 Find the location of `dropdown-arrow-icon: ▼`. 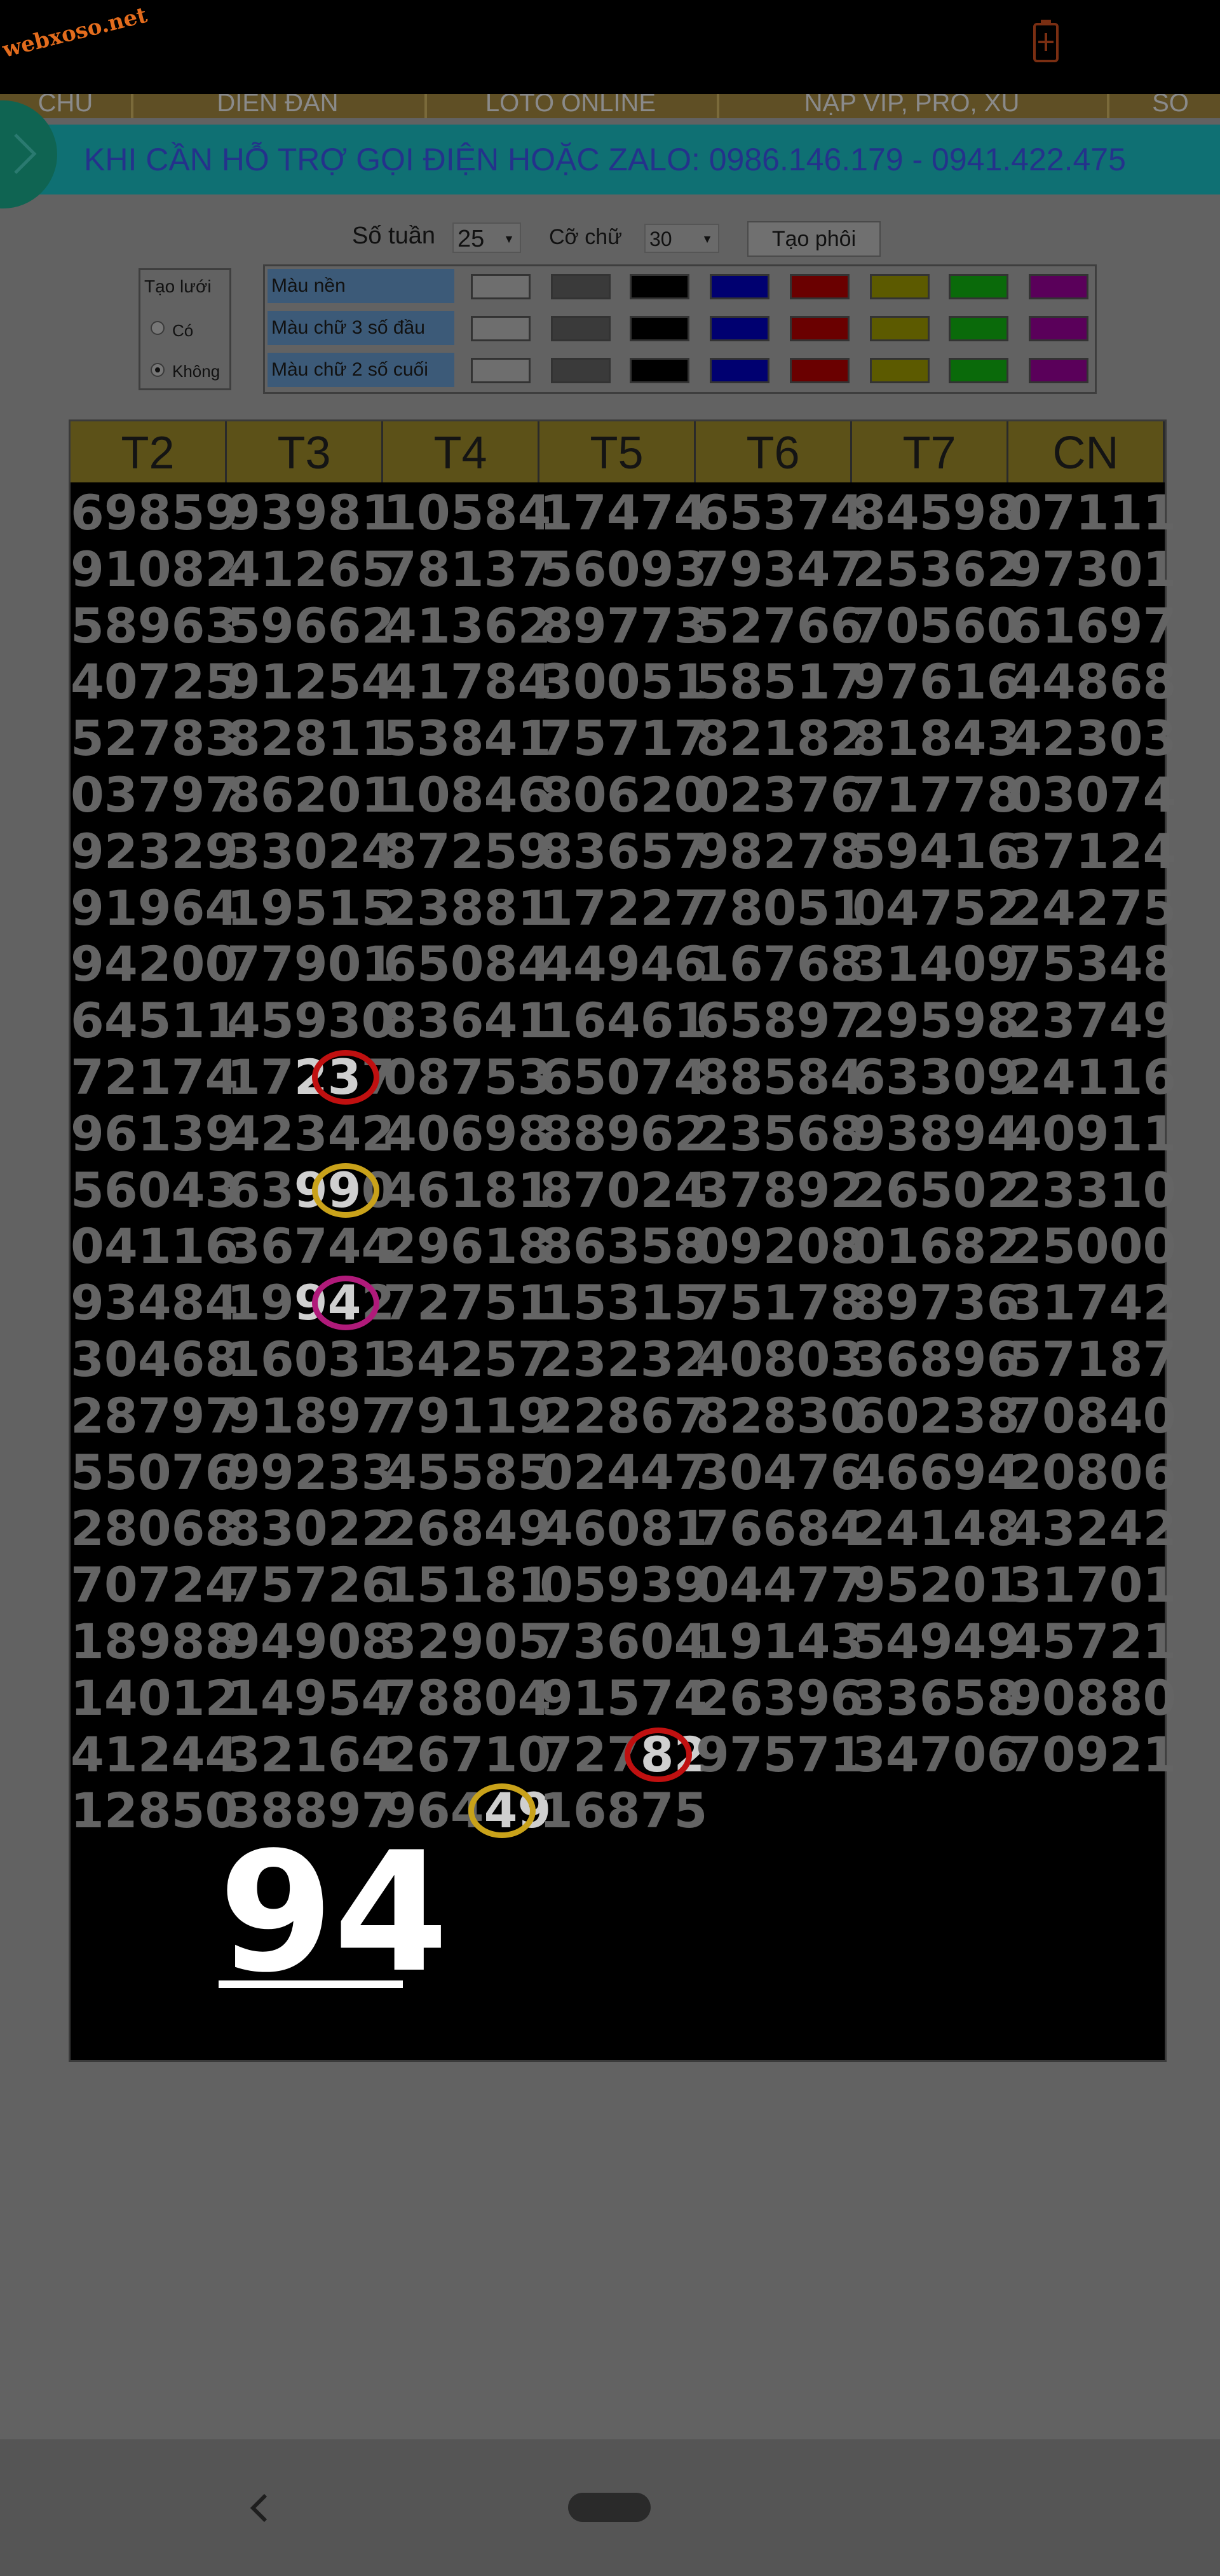

dropdown-arrow-icon: ▼ is located at coordinates (509, 239).